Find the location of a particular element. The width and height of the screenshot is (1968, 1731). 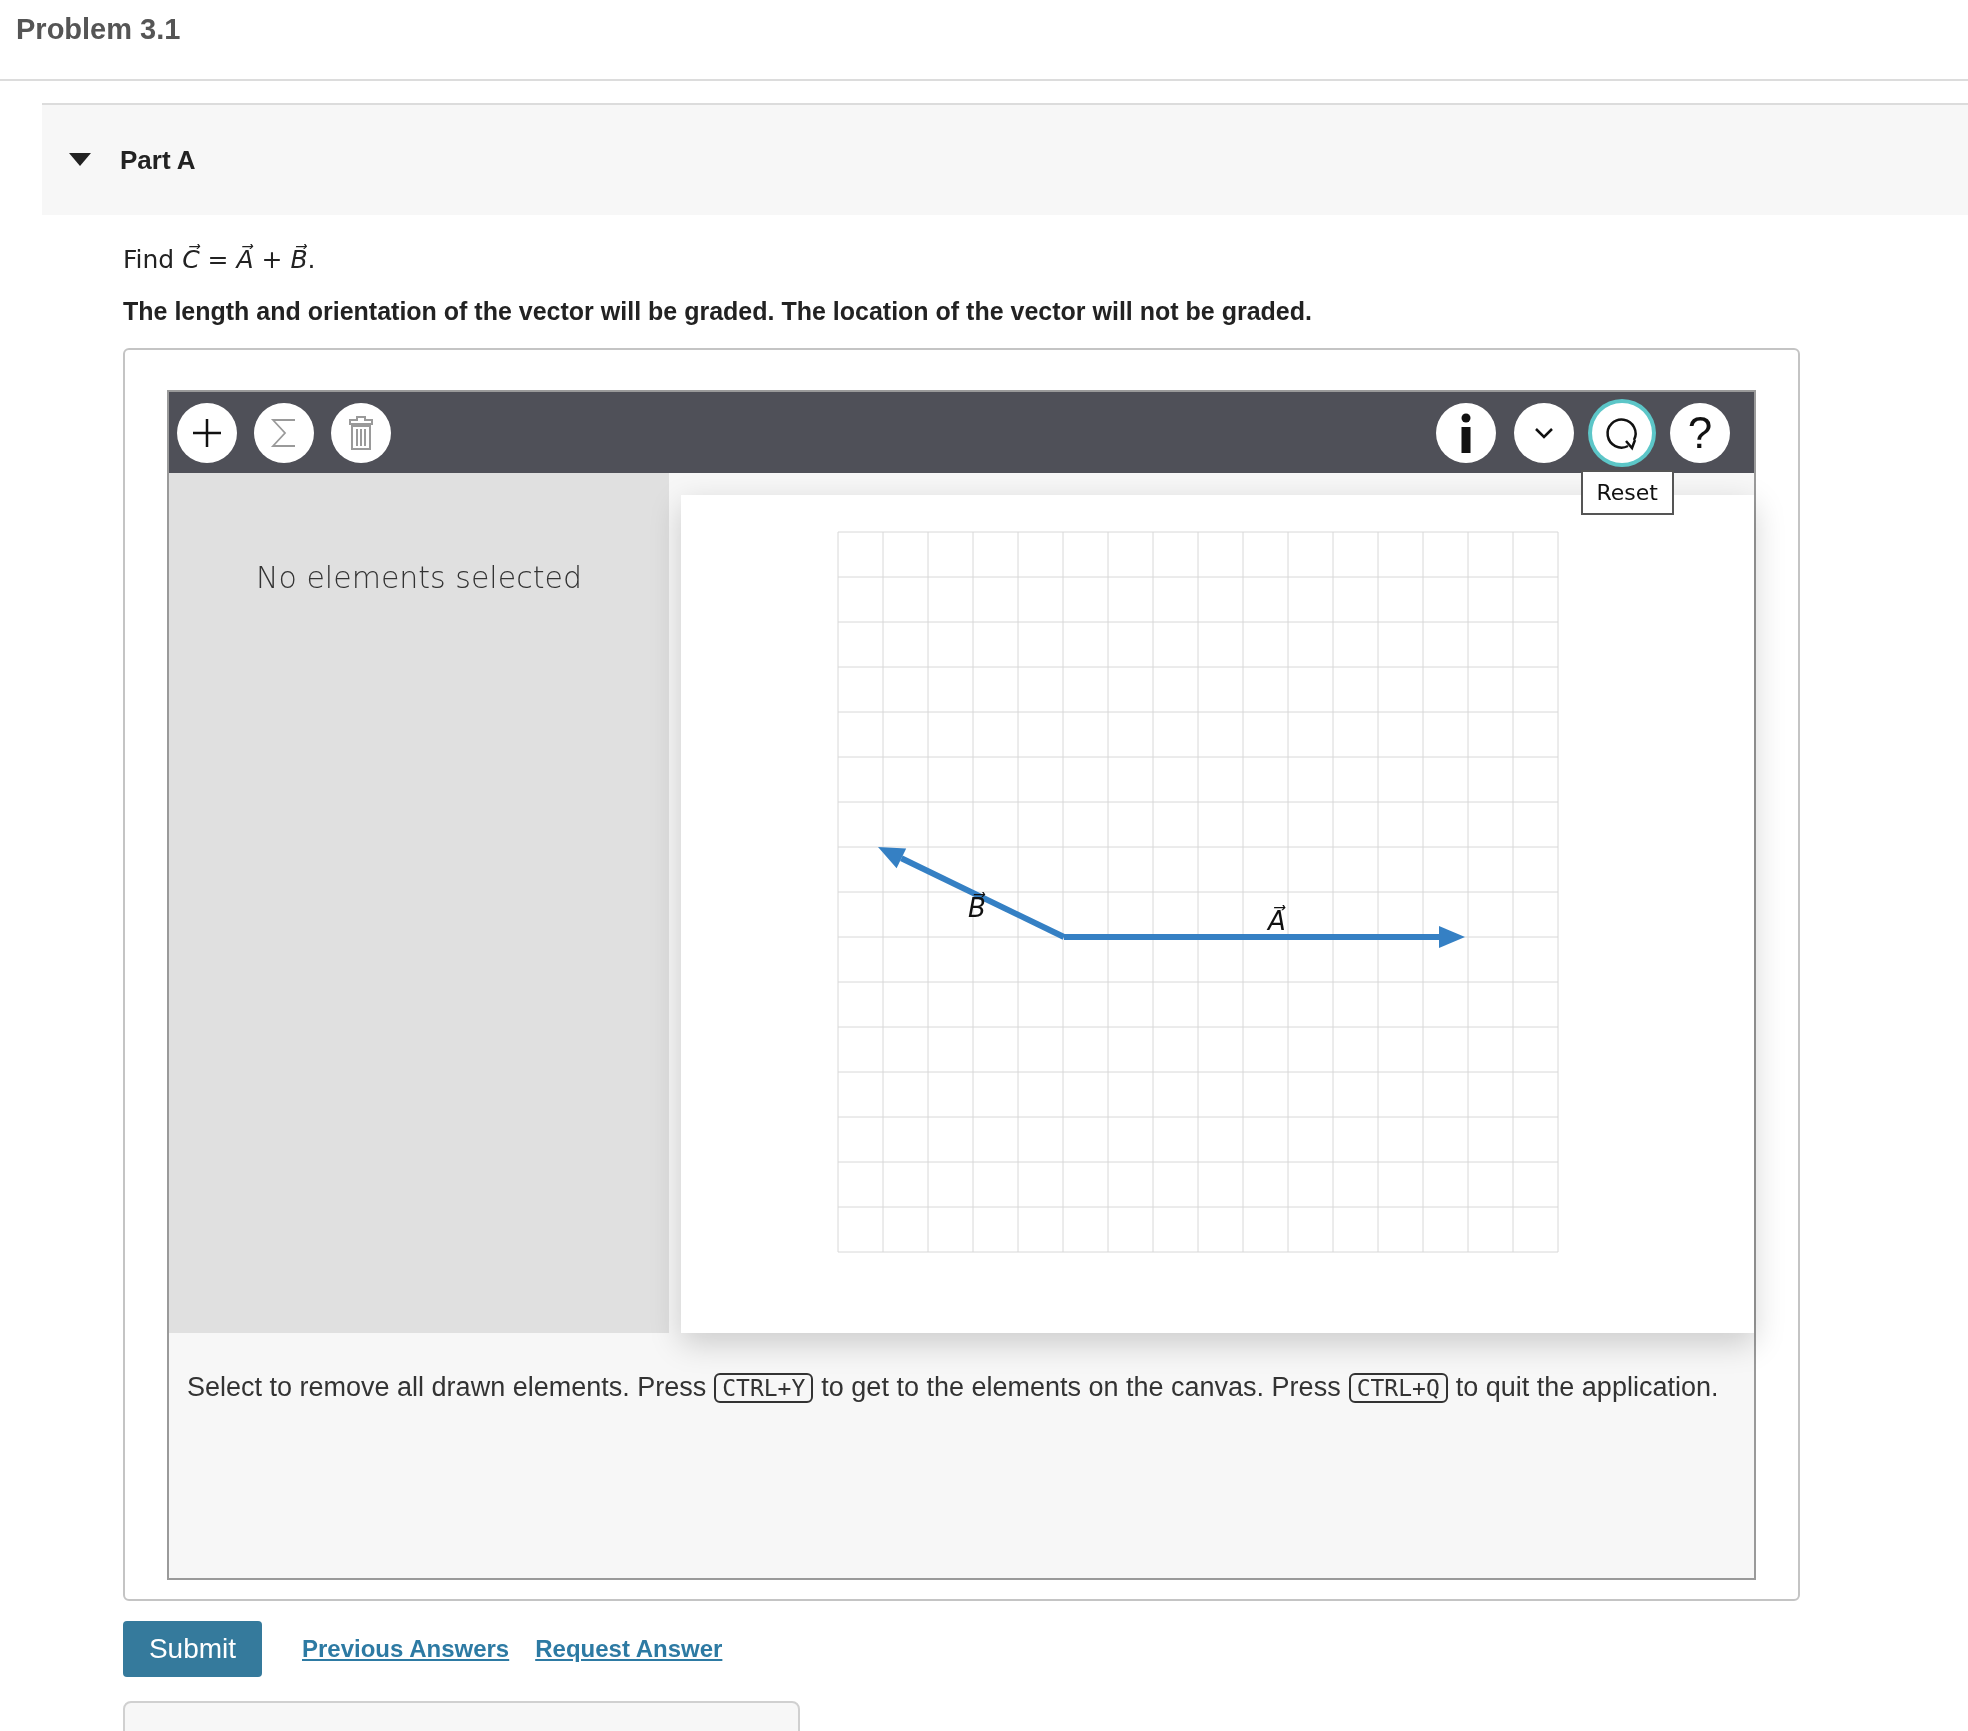

answer-link: Previous Answers is located at coordinates (406, 1649).